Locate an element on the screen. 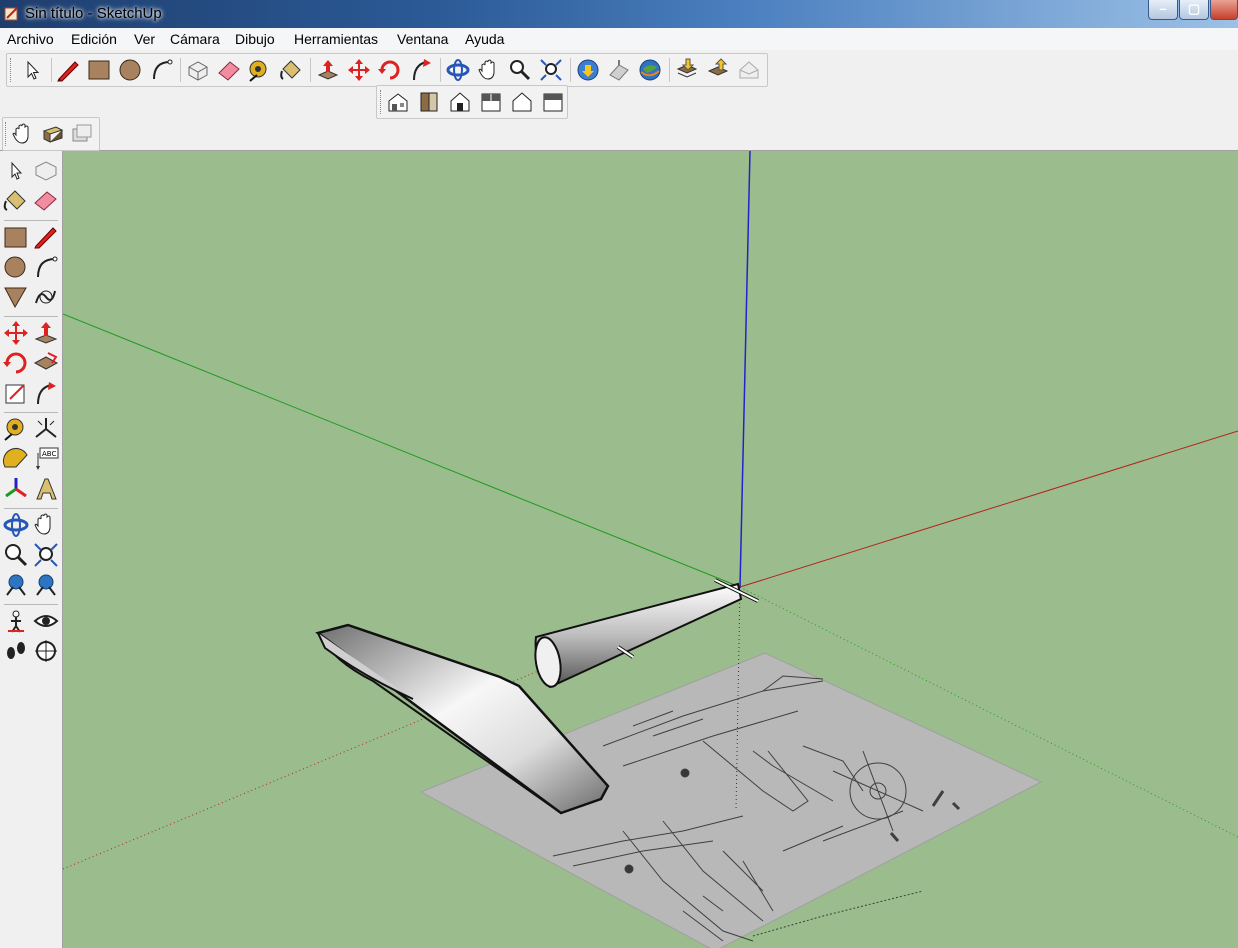 This screenshot has height=948, width=1238. eraser-icon is located at coordinates (229, 71).